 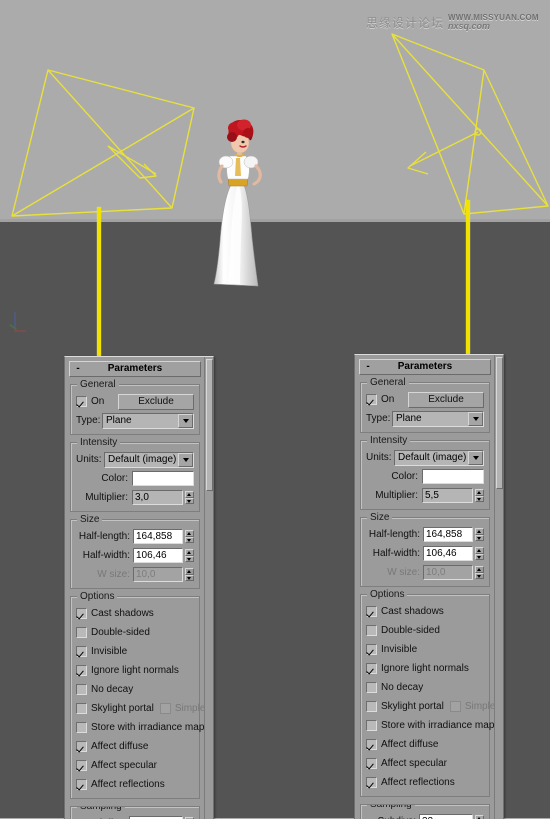 I want to click on checkbox-ignore-light-normals-right, so click(x=371, y=668).